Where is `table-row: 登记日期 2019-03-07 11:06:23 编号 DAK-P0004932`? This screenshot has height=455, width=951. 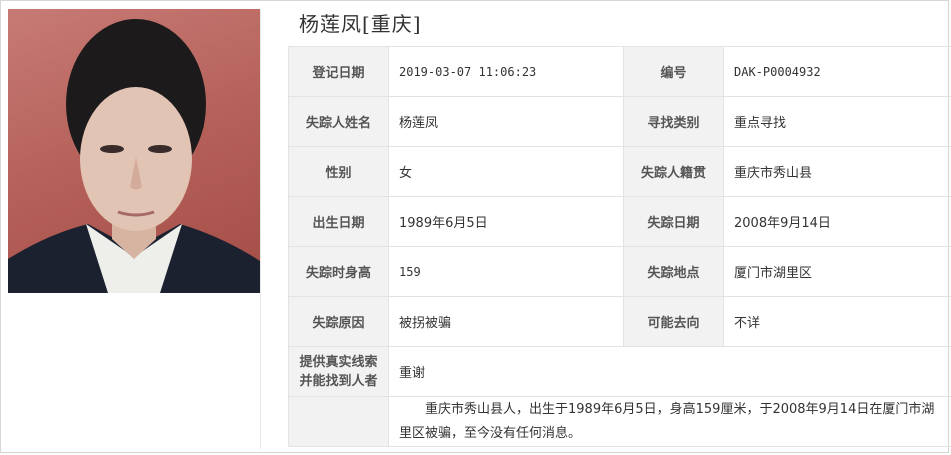 table-row: 登记日期 2019-03-07 11:06:23 编号 DAK-P0004932 is located at coordinates (619, 71).